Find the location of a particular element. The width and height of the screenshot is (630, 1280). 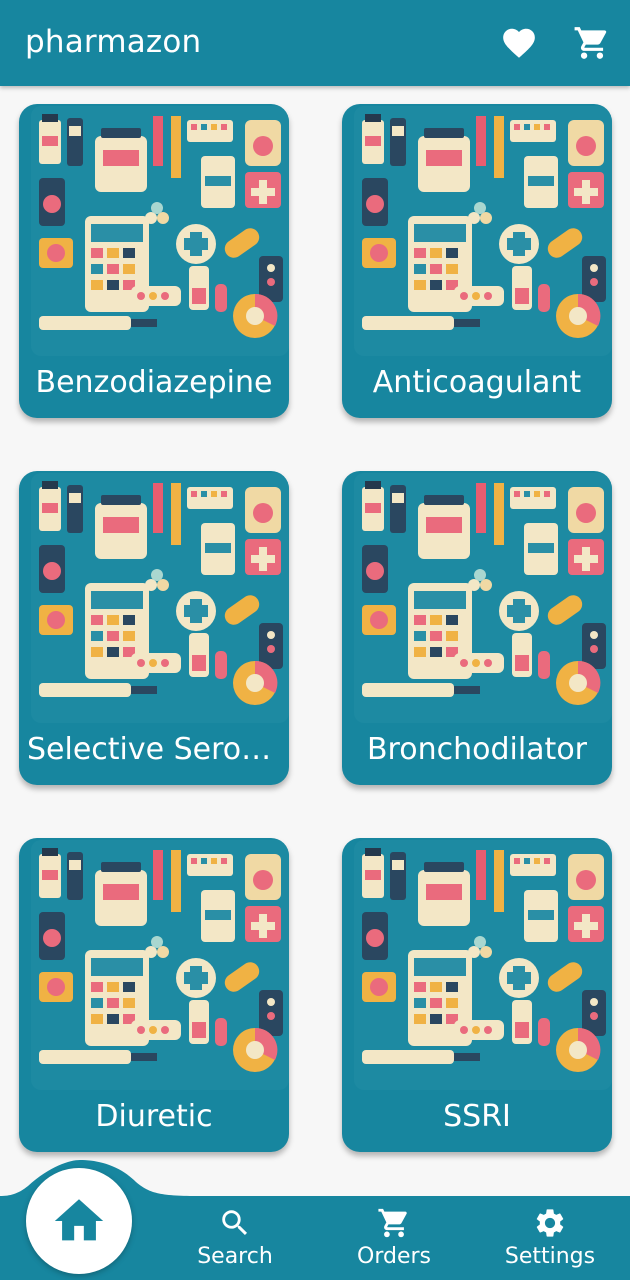

home-icon is located at coordinates (79, 1220).